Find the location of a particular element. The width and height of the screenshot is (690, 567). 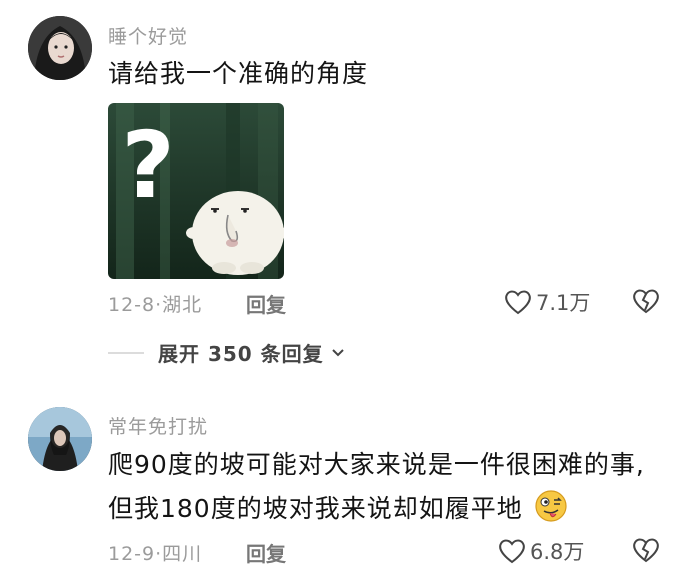

expand-replies-button: 展开 350 条回复 is located at coordinates (227, 352).